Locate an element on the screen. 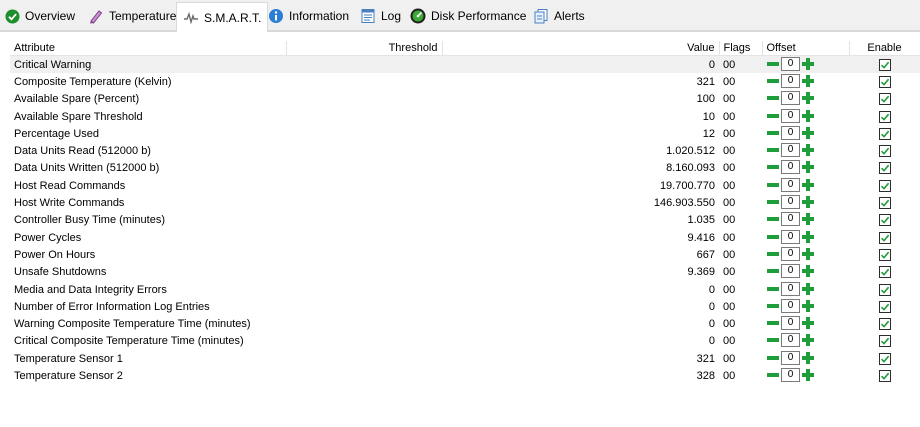  table-row: Available Spare Threshold 10 00 0 is located at coordinates (465, 116).